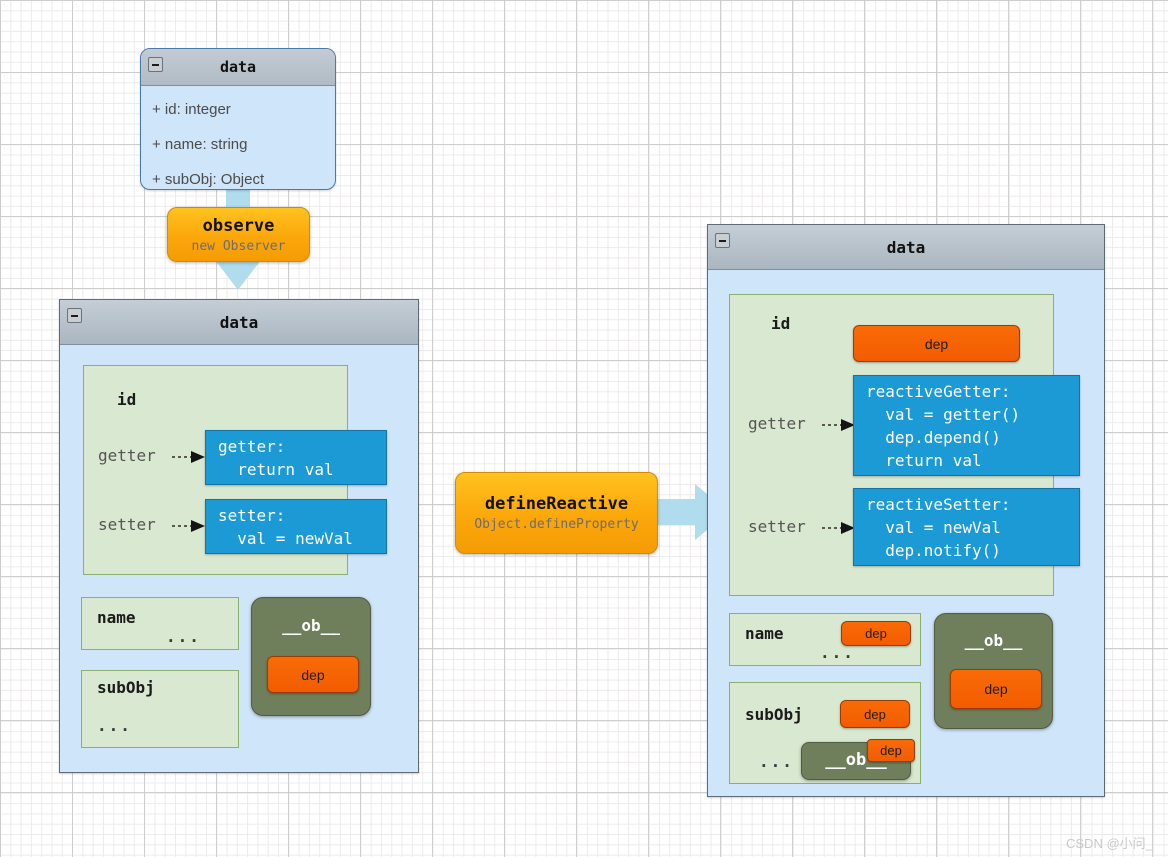 This screenshot has height=857, width=1168. I want to click on uml-class-header: data, so click(238, 67).